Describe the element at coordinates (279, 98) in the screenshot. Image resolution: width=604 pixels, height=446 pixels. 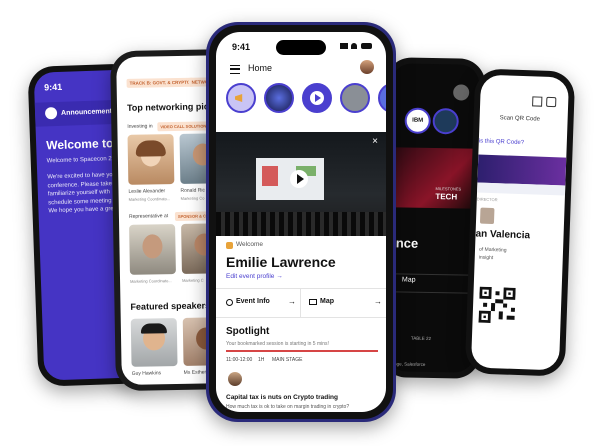
I see `story-event` at that location.